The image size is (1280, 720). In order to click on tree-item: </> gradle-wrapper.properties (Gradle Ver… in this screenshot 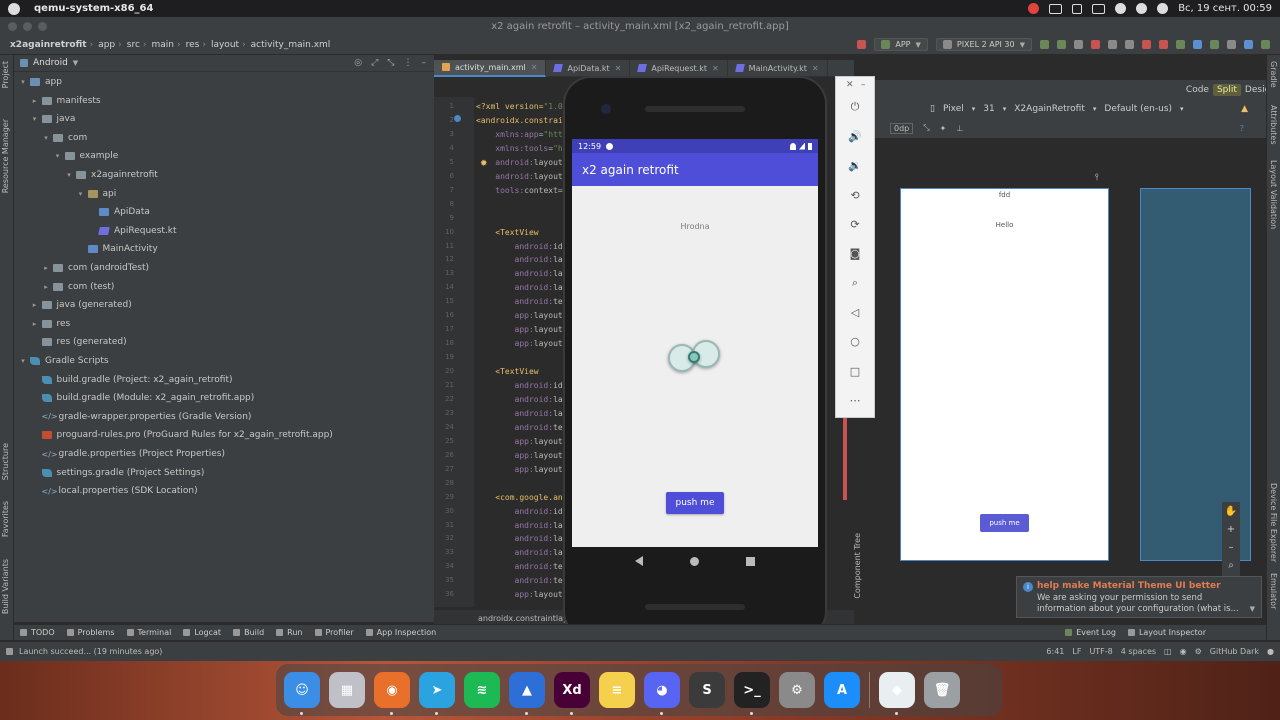, I will do `click(141, 417)`.